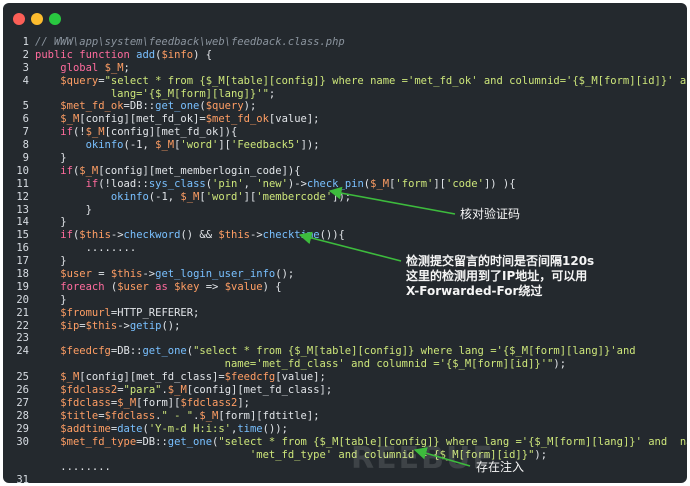 The height and width of the screenshot is (486, 690). Describe the element at coordinates (187, 286) in the screenshot. I see `code-token: $key` at that location.